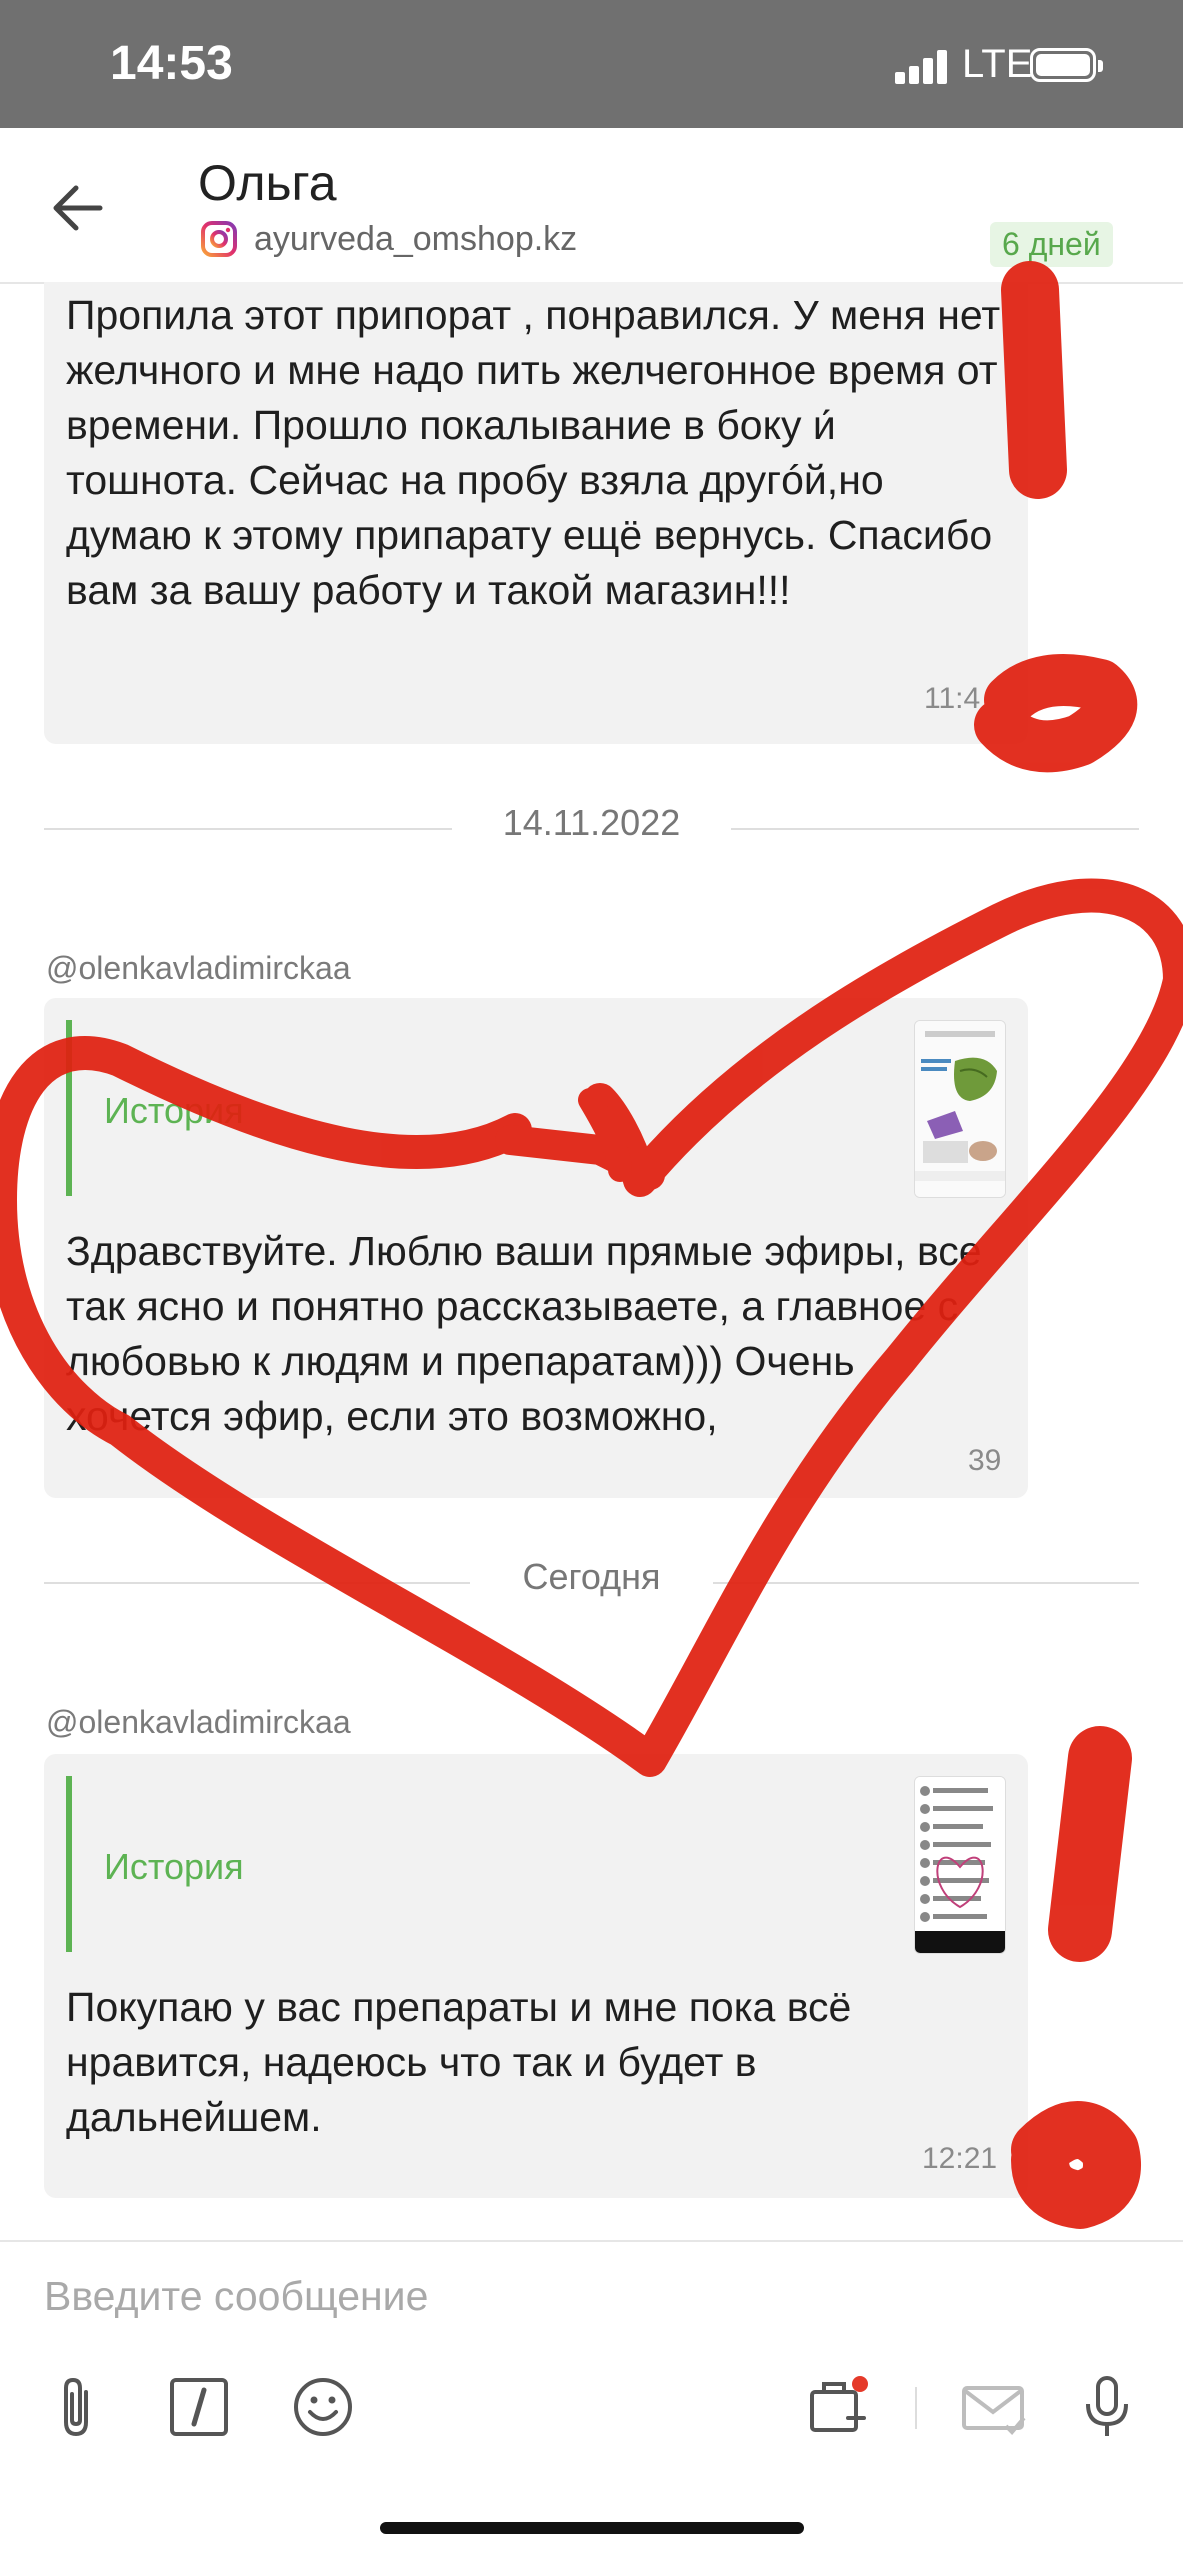  I want to click on age-badge: 6 дней, so click(1051, 244).